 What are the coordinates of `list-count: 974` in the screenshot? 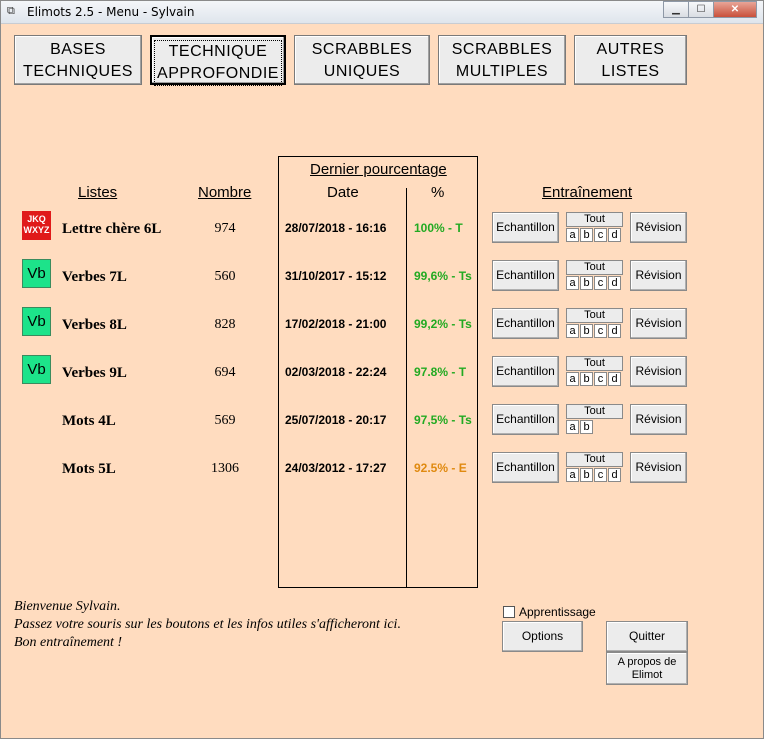 It's located at (225, 228).